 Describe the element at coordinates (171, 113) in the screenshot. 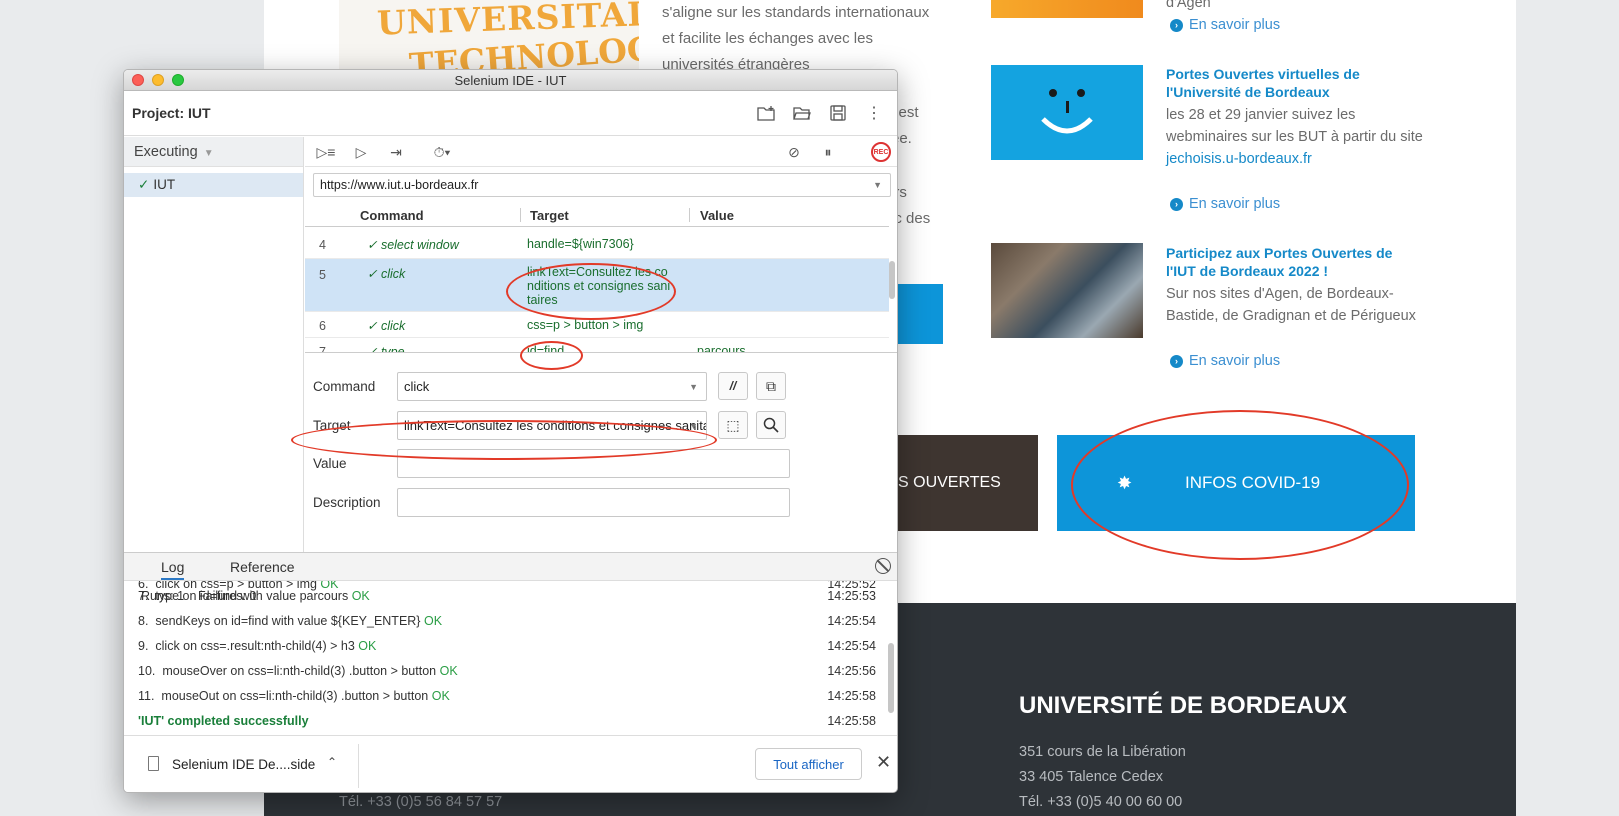

I see `project-name: Project: IUT` at that location.